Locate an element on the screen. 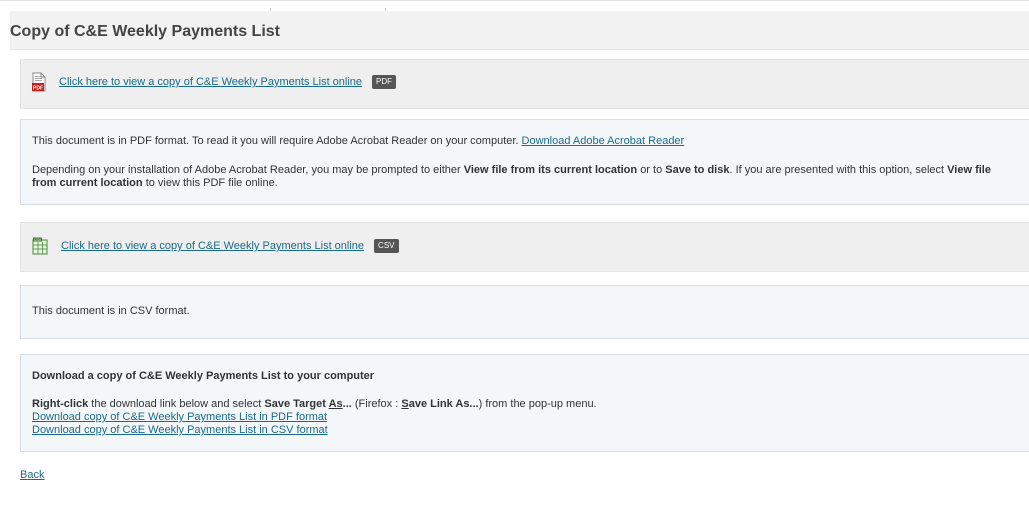 This screenshot has width=1029, height=516. view-option-text: View file from its current location is located at coordinates (550, 170).